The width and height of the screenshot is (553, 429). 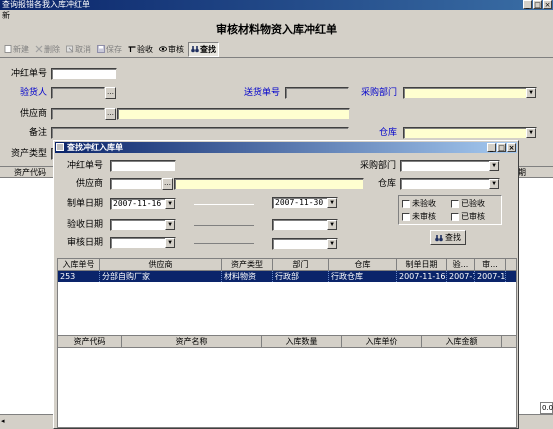 I want to click on dialog-close-button: ×, so click(x=511, y=147).